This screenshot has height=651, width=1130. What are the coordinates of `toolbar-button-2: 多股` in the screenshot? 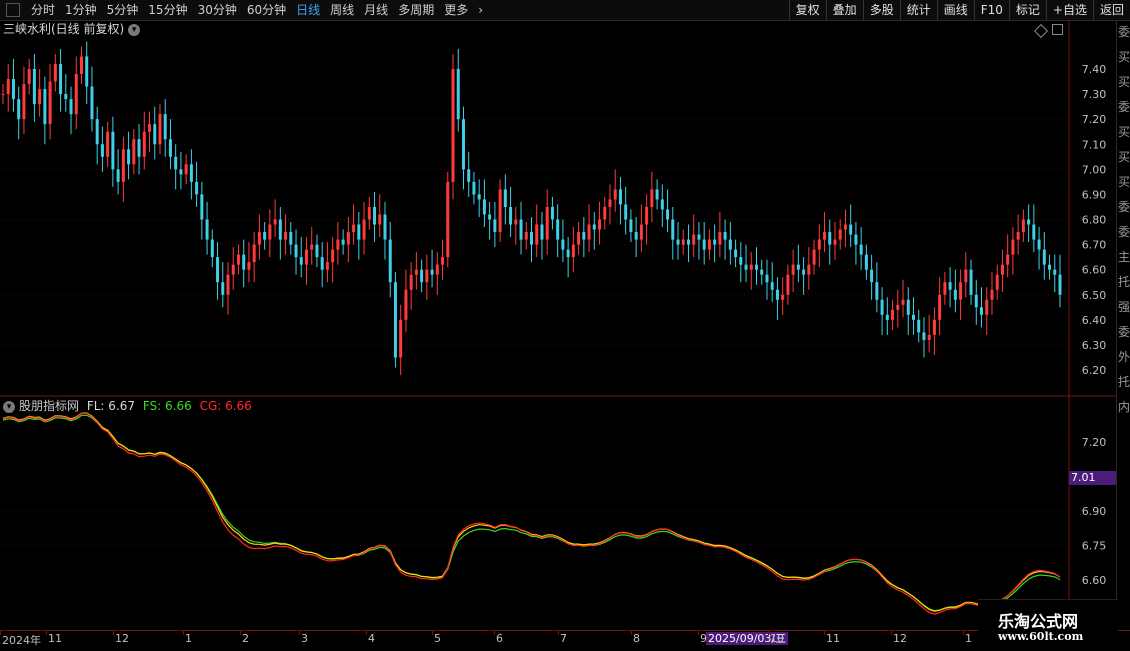 It's located at (881, 10).